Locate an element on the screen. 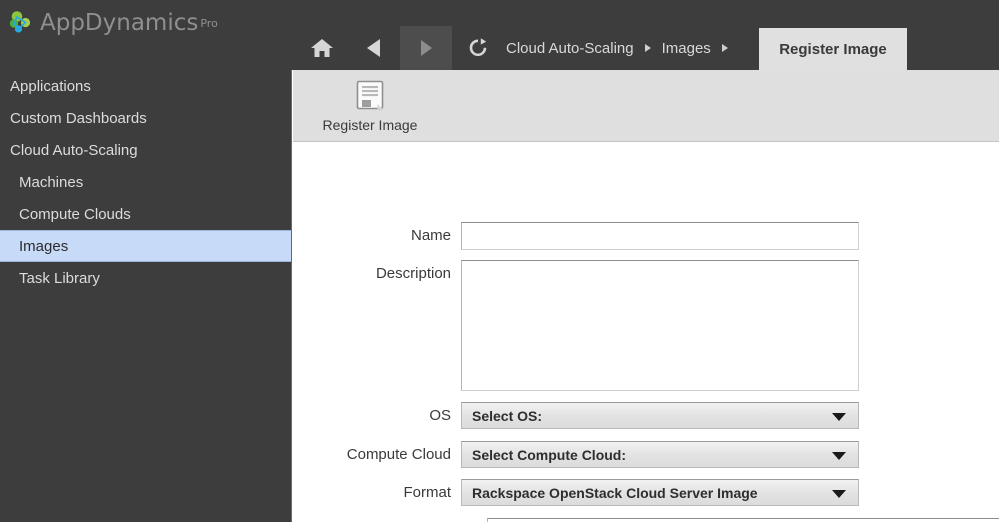 The image size is (999, 522). sidebar-item-label: Images is located at coordinates (44, 246).